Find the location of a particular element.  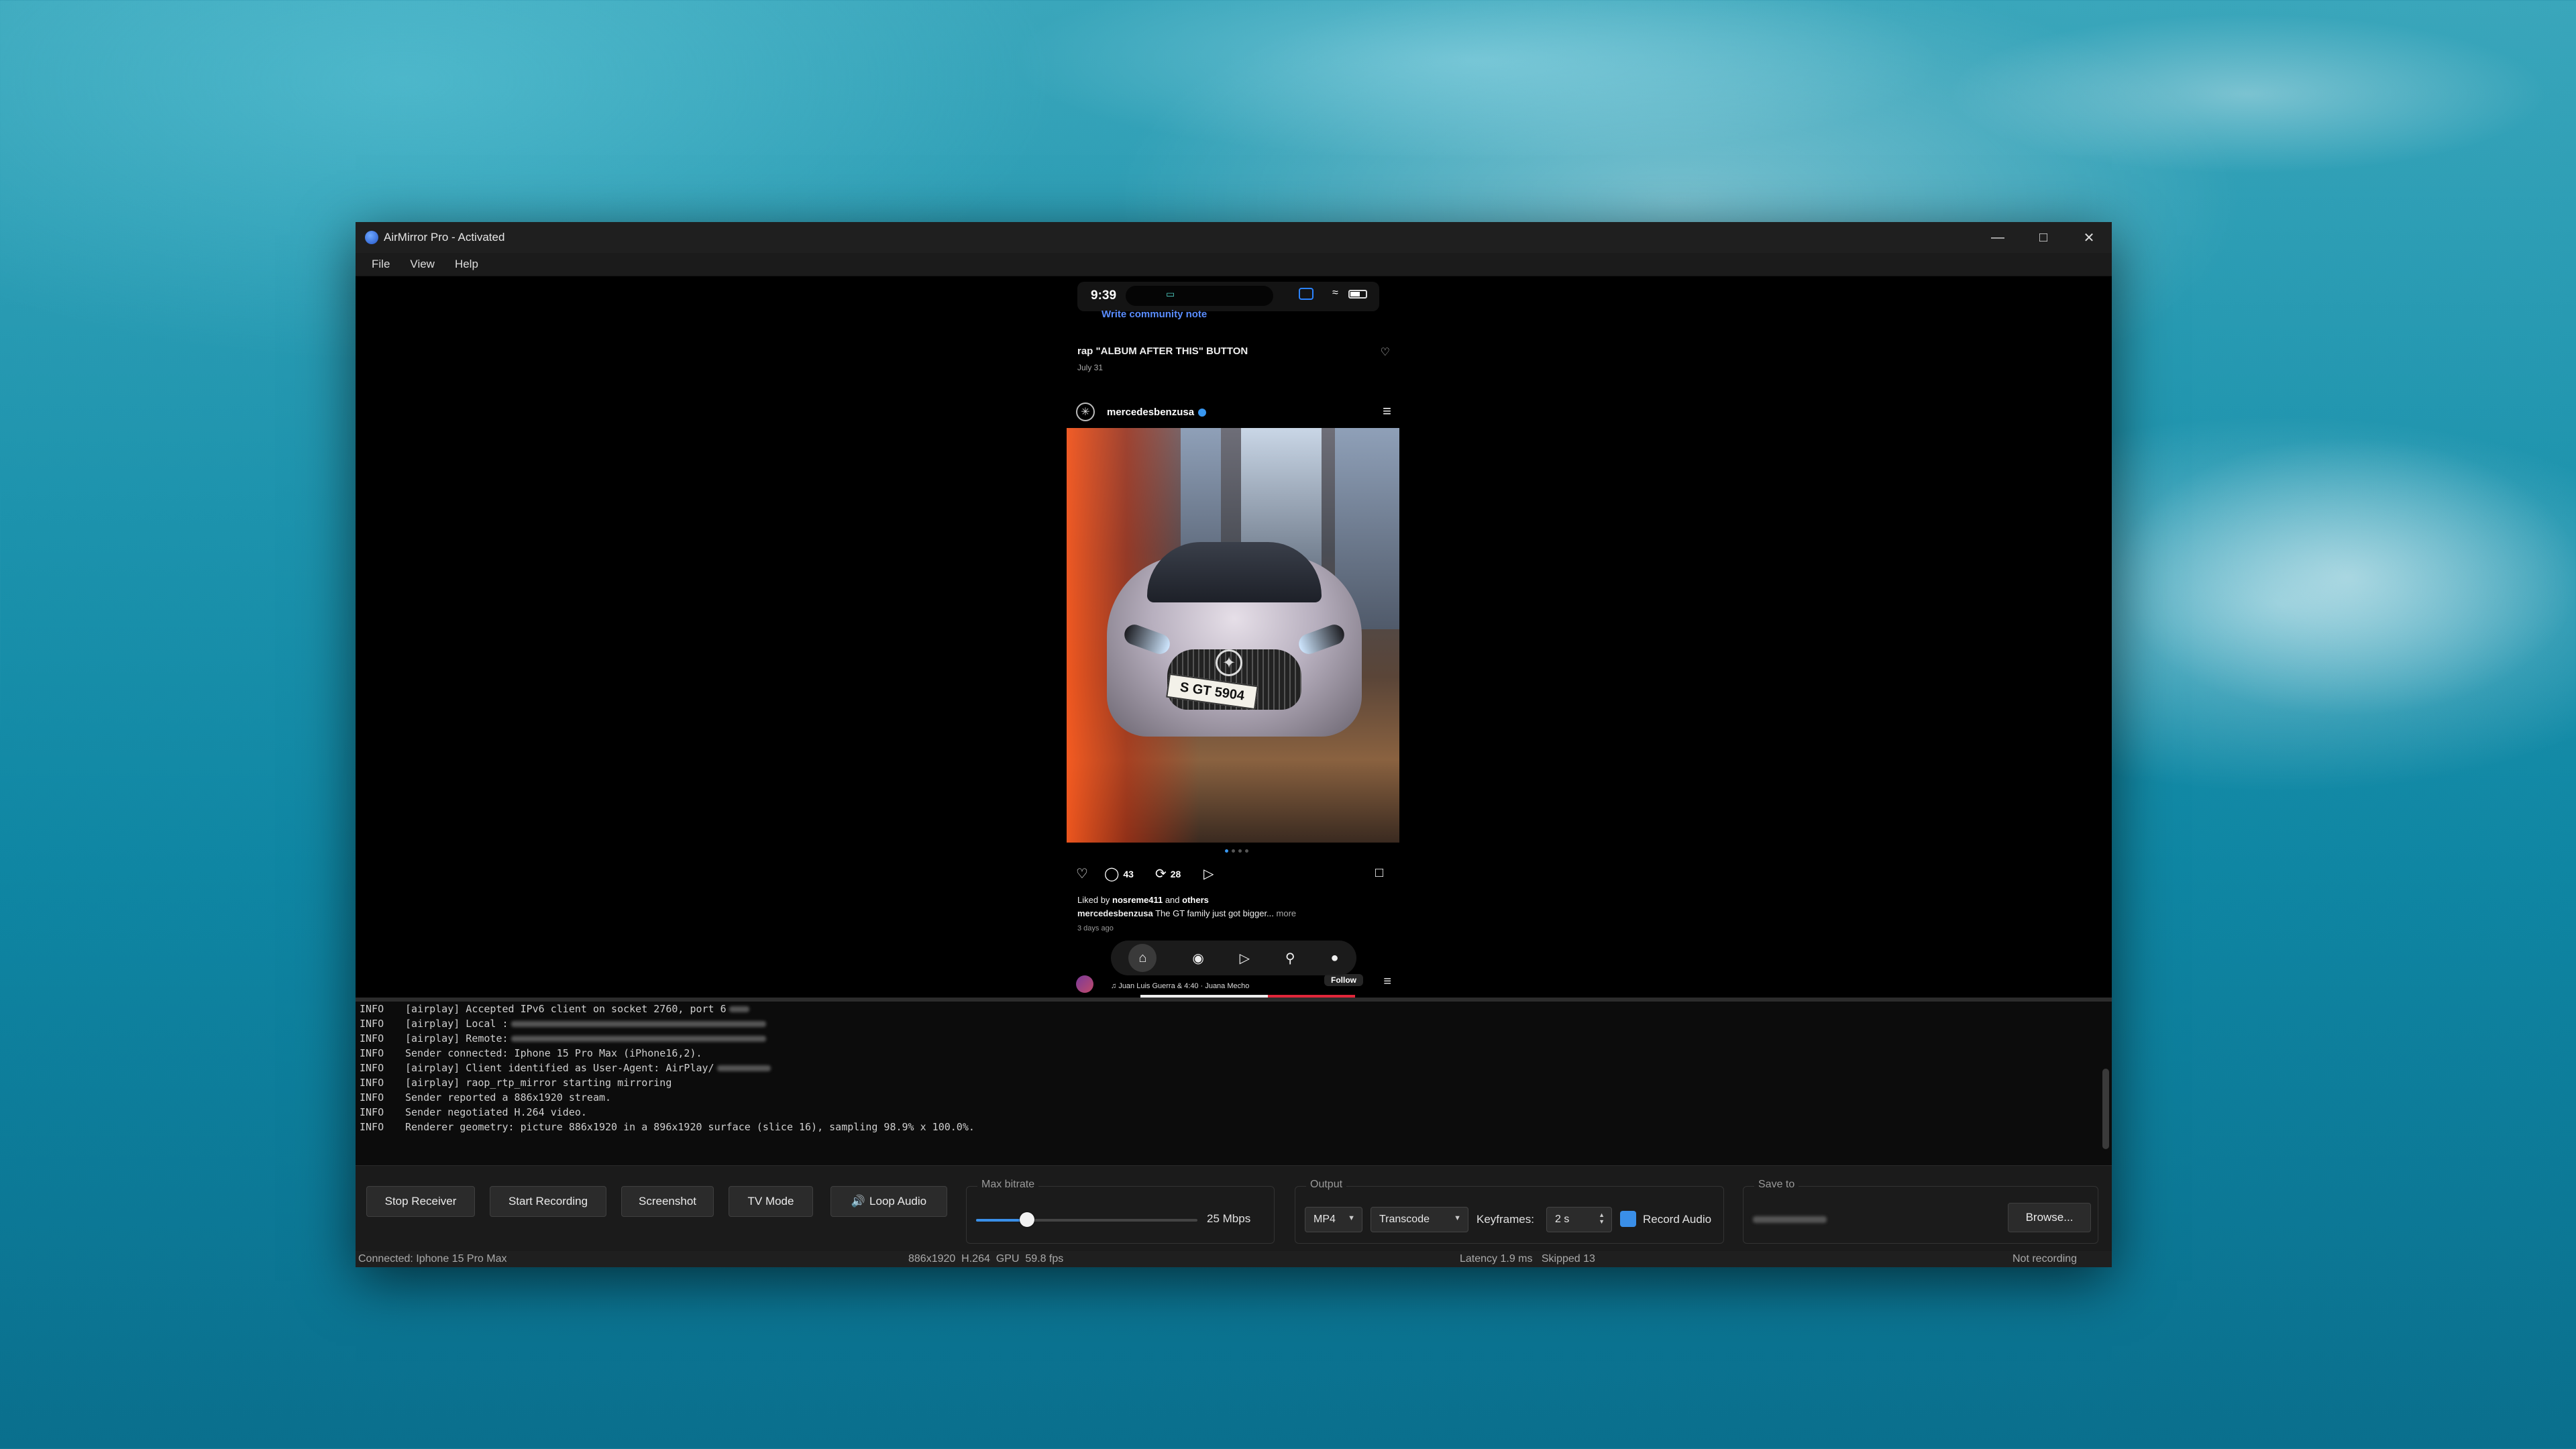

post-time-ago: 3 days ago is located at coordinates (1095, 928).